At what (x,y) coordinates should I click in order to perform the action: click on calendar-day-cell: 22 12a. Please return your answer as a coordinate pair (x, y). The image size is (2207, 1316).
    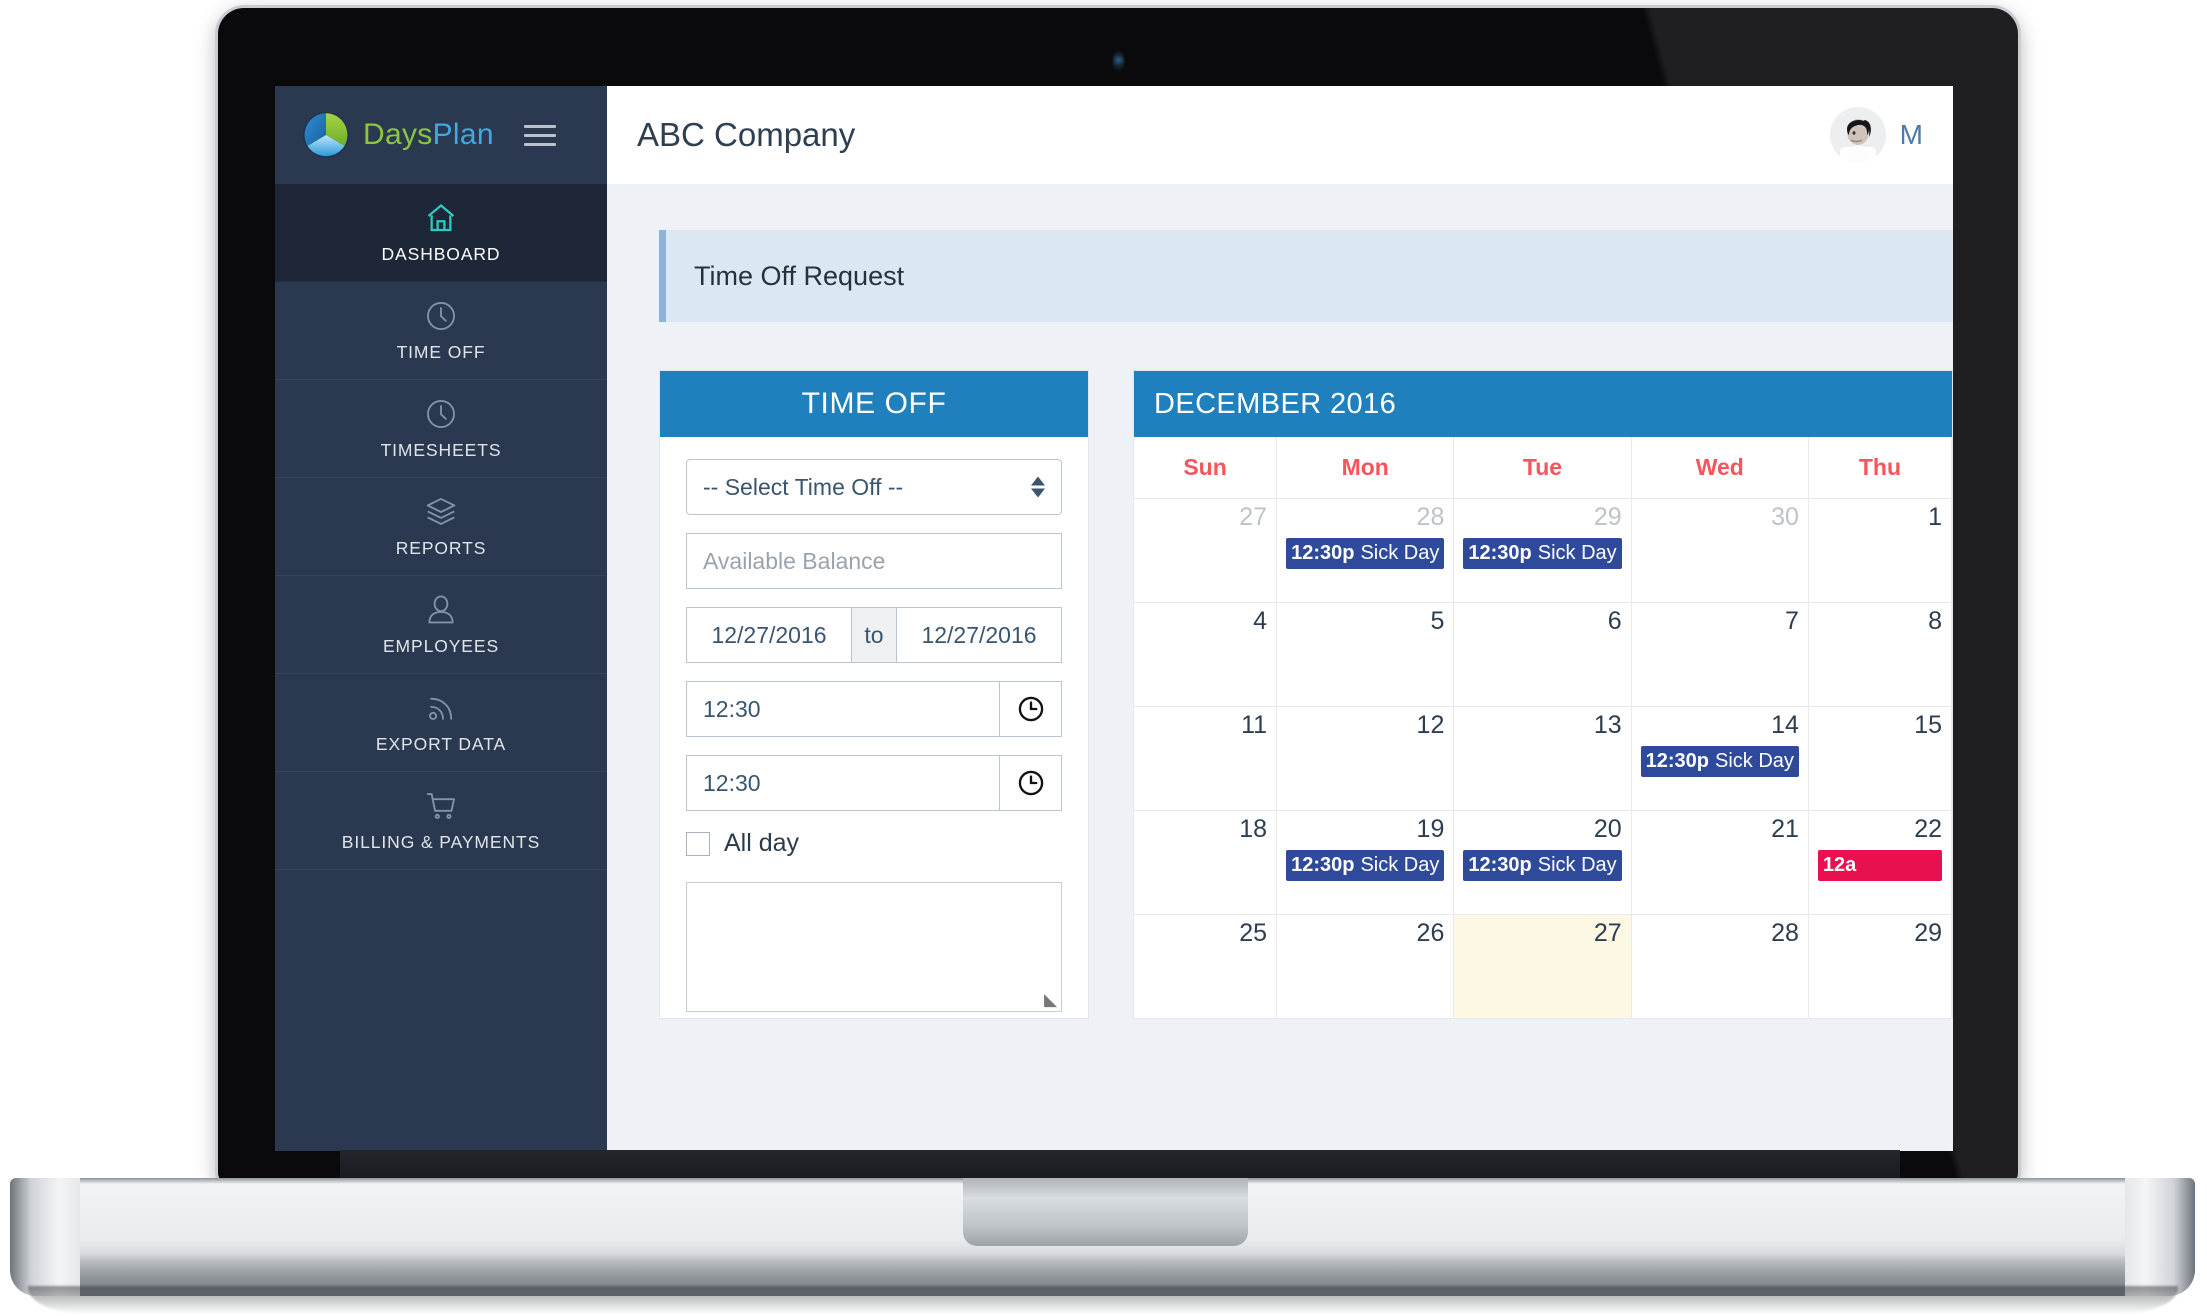
    Looking at the image, I should click on (1880, 863).